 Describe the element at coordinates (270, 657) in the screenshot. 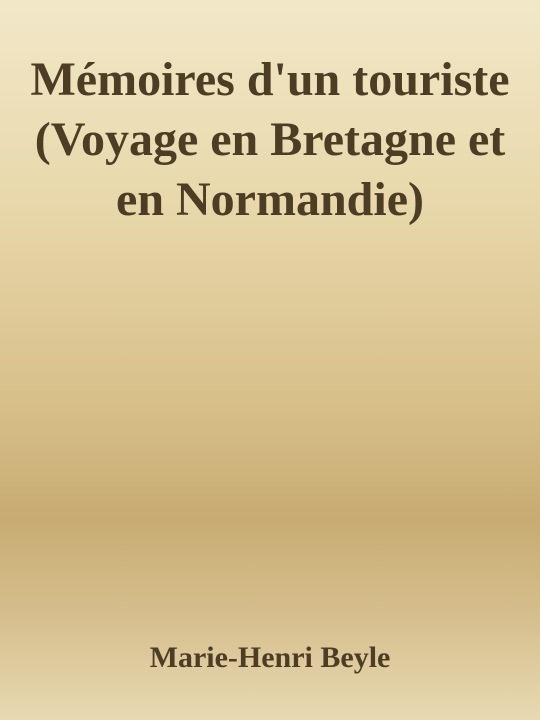

I see `book-author: Marie-Henri Beyle` at that location.